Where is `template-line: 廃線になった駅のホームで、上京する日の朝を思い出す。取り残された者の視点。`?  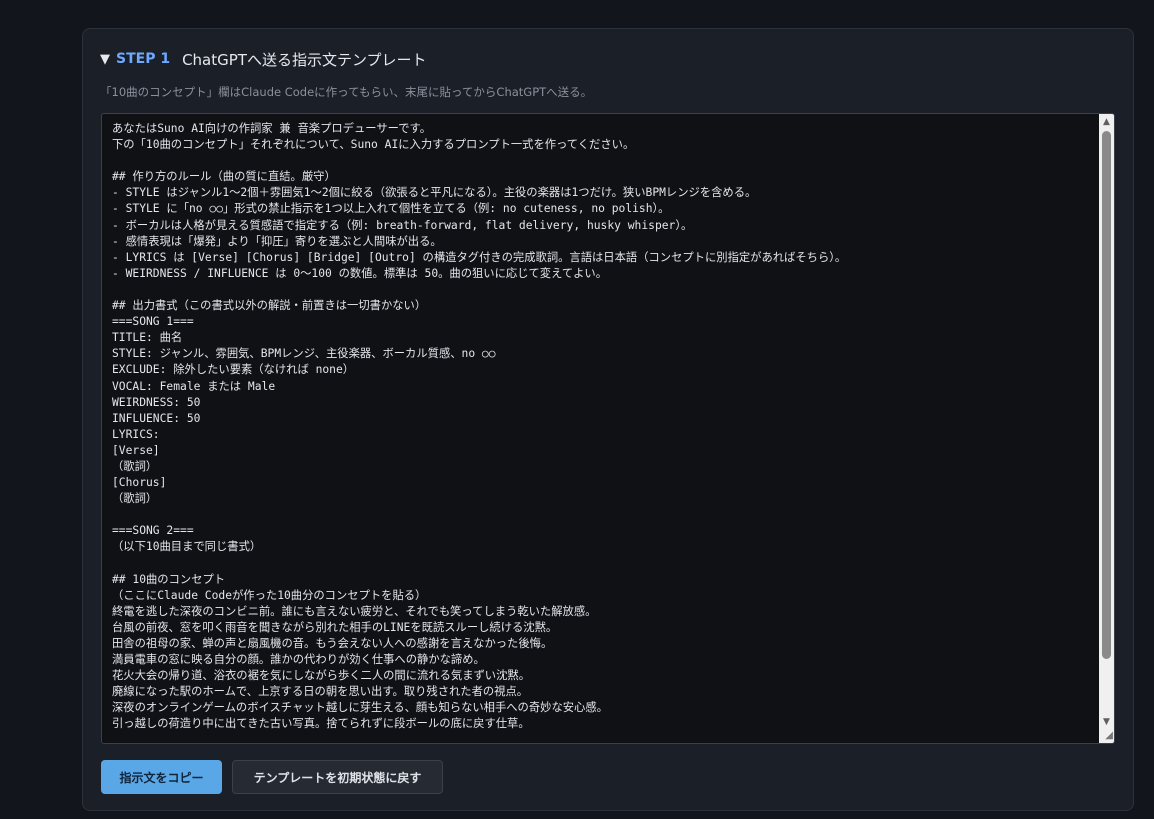
template-line: 廃線になった駅のホームで、上京する日の朝を思い出す。取り残された者の視点。 is located at coordinates (320, 692).